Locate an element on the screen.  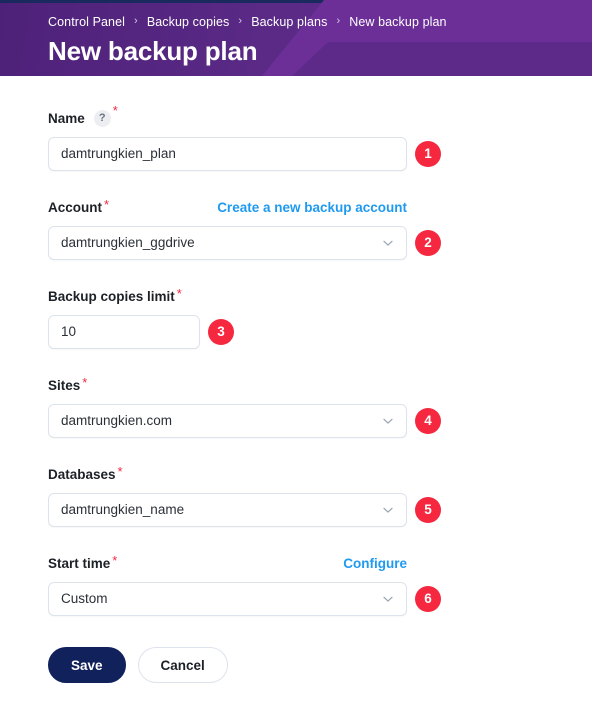
databases-select-value: damtrungkien_name is located at coordinates (123, 509).